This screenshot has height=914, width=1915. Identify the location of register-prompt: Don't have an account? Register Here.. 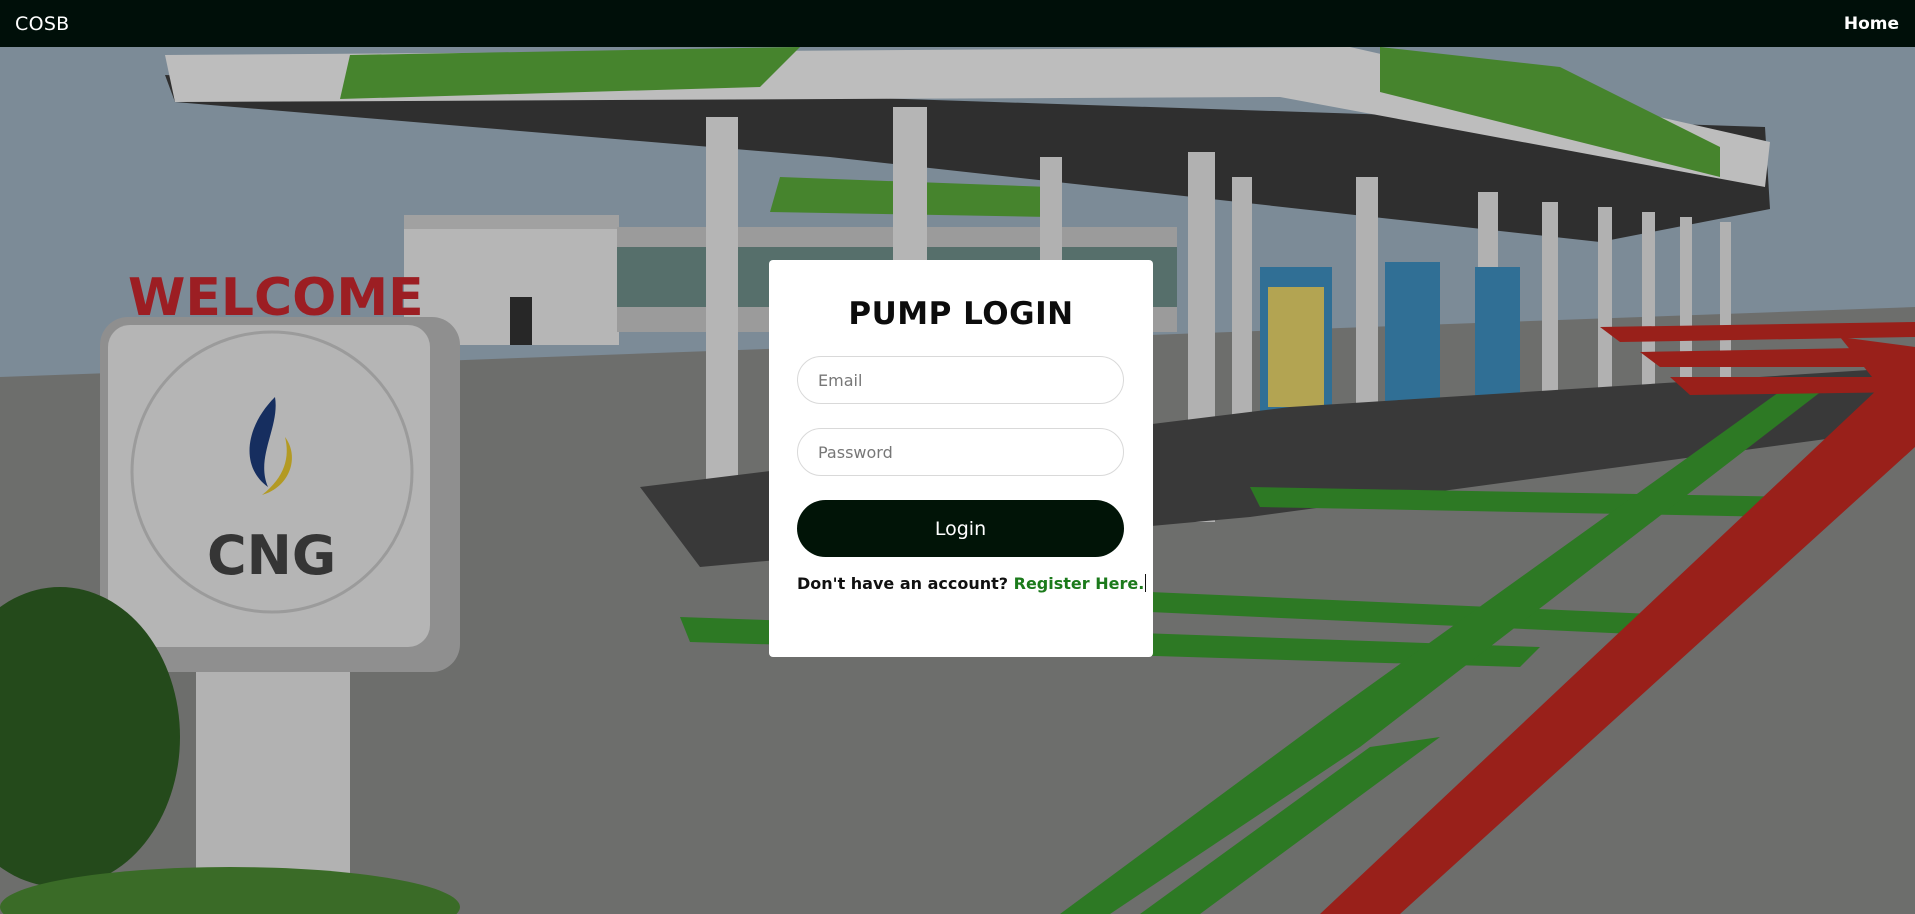
(972, 583).